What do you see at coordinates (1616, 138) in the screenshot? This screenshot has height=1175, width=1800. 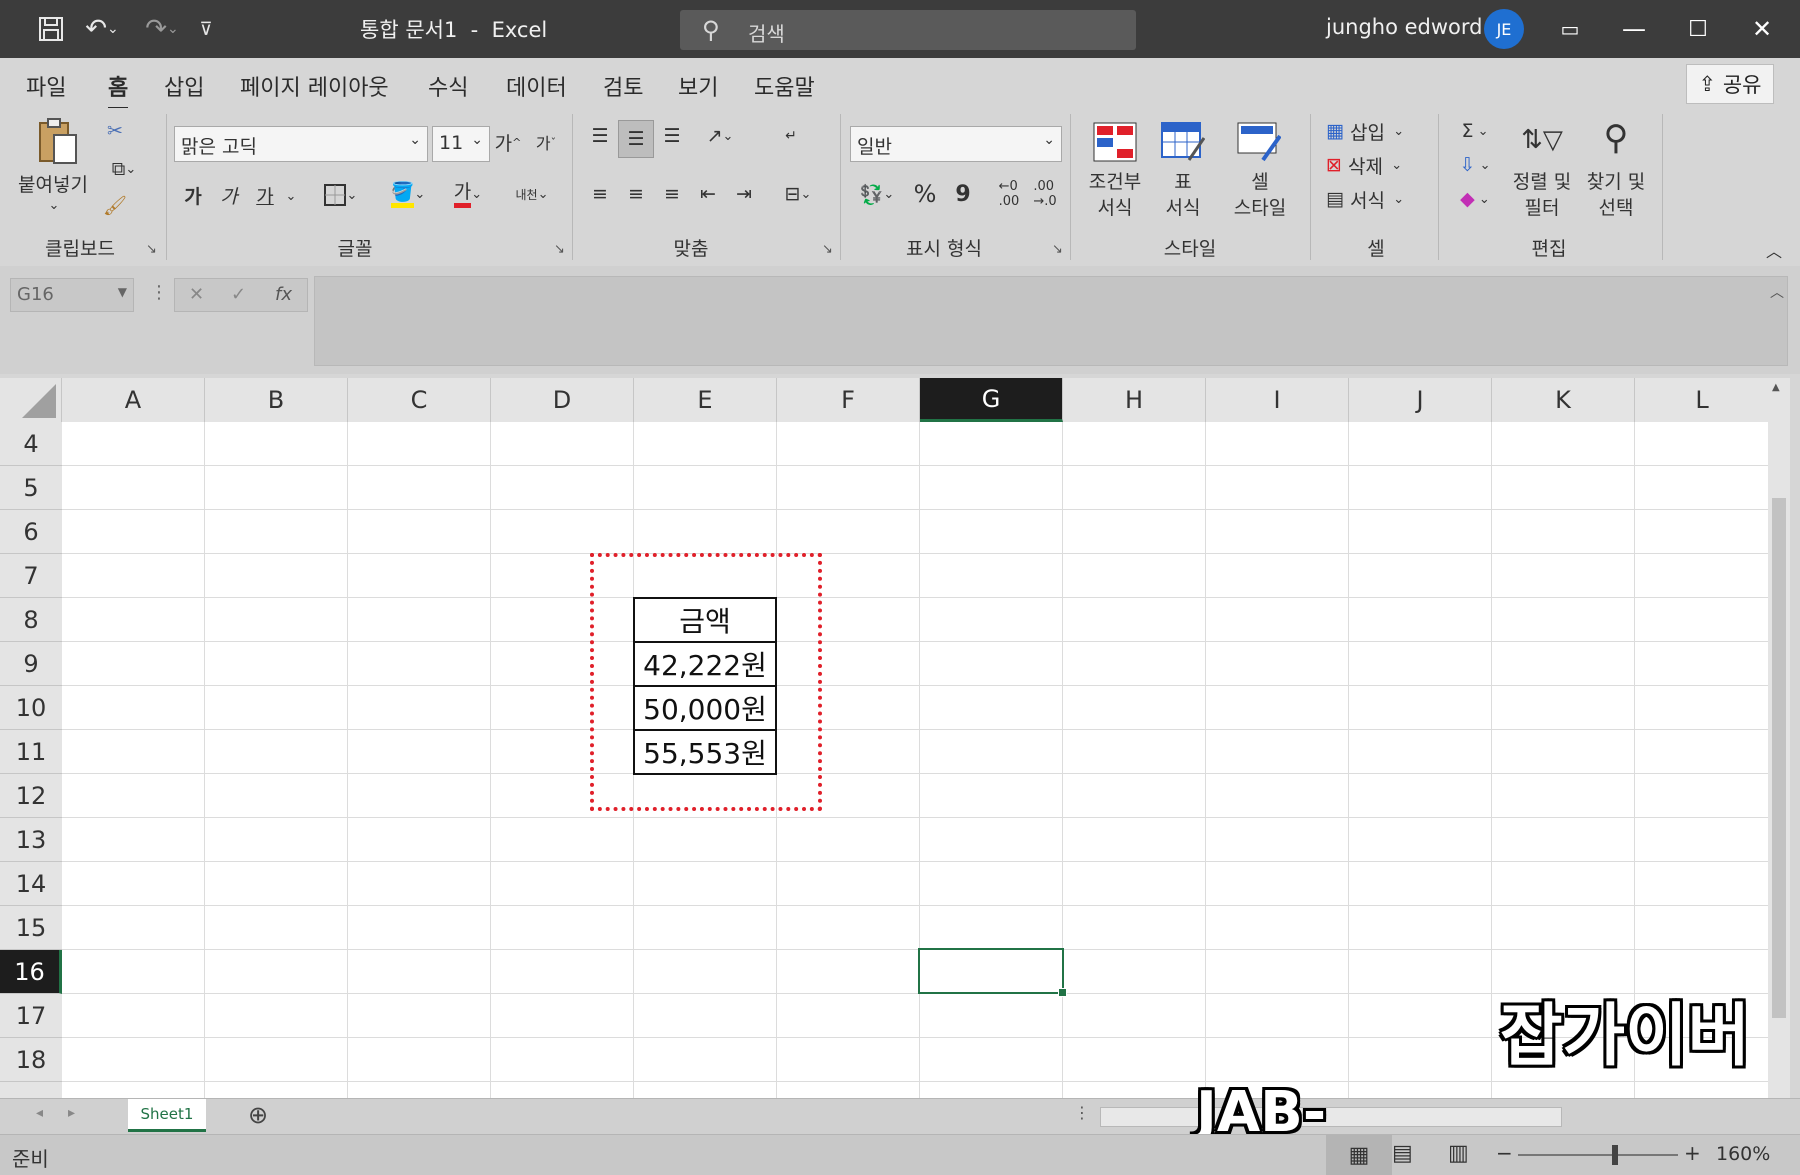 I see `find-icon: ⚲` at bounding box center [1616, 138].